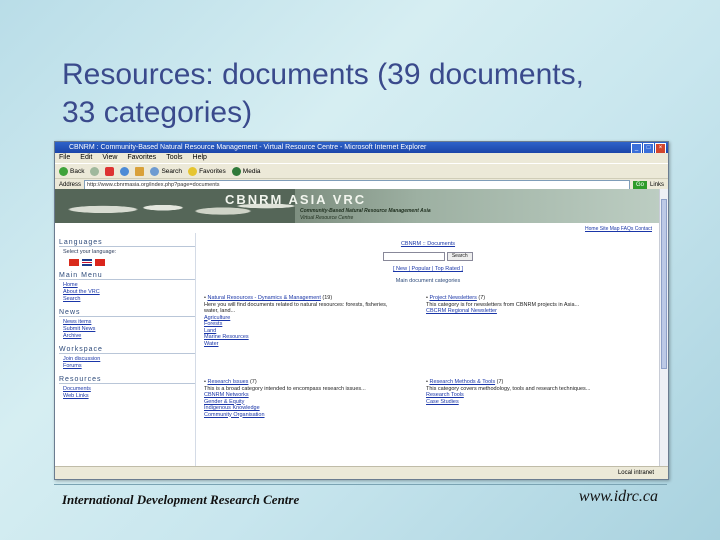 This screenshot has height=540, width=720. Describe the element at coordinates (127, 313) in the screenshot. I see `news-heading: News` at that location.